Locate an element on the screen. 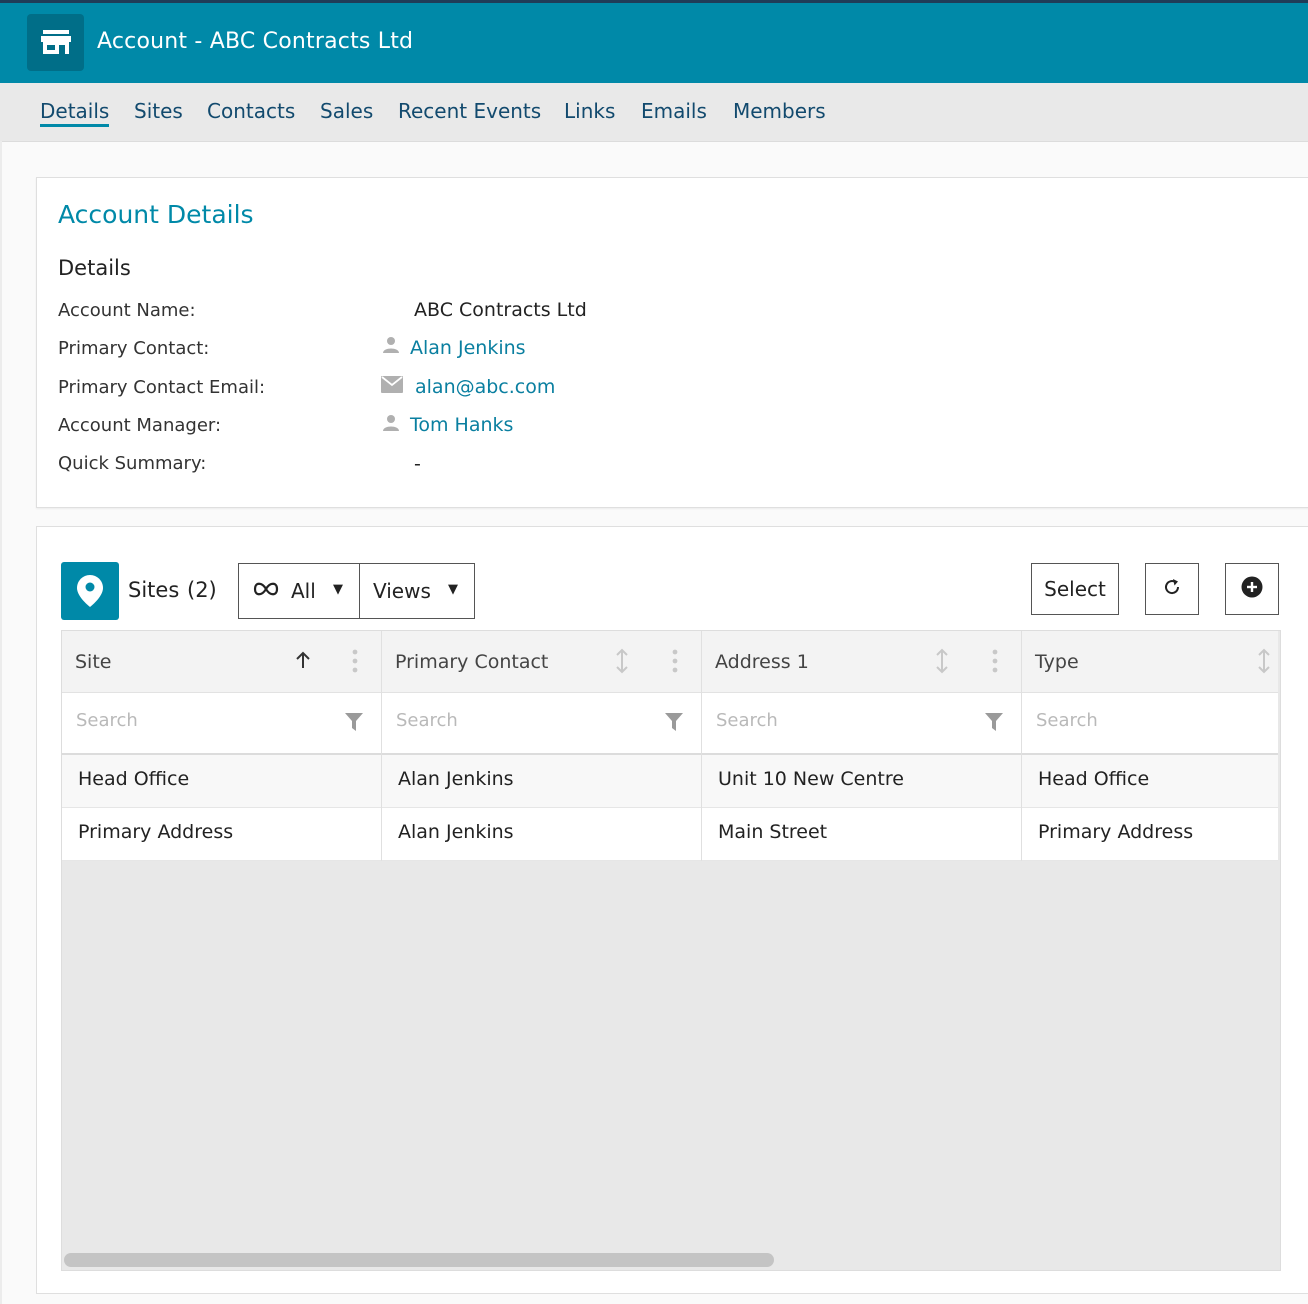 The height and width of the screenshot is (1304, 1308). refresh-button is located at coordinates (1172, 589).